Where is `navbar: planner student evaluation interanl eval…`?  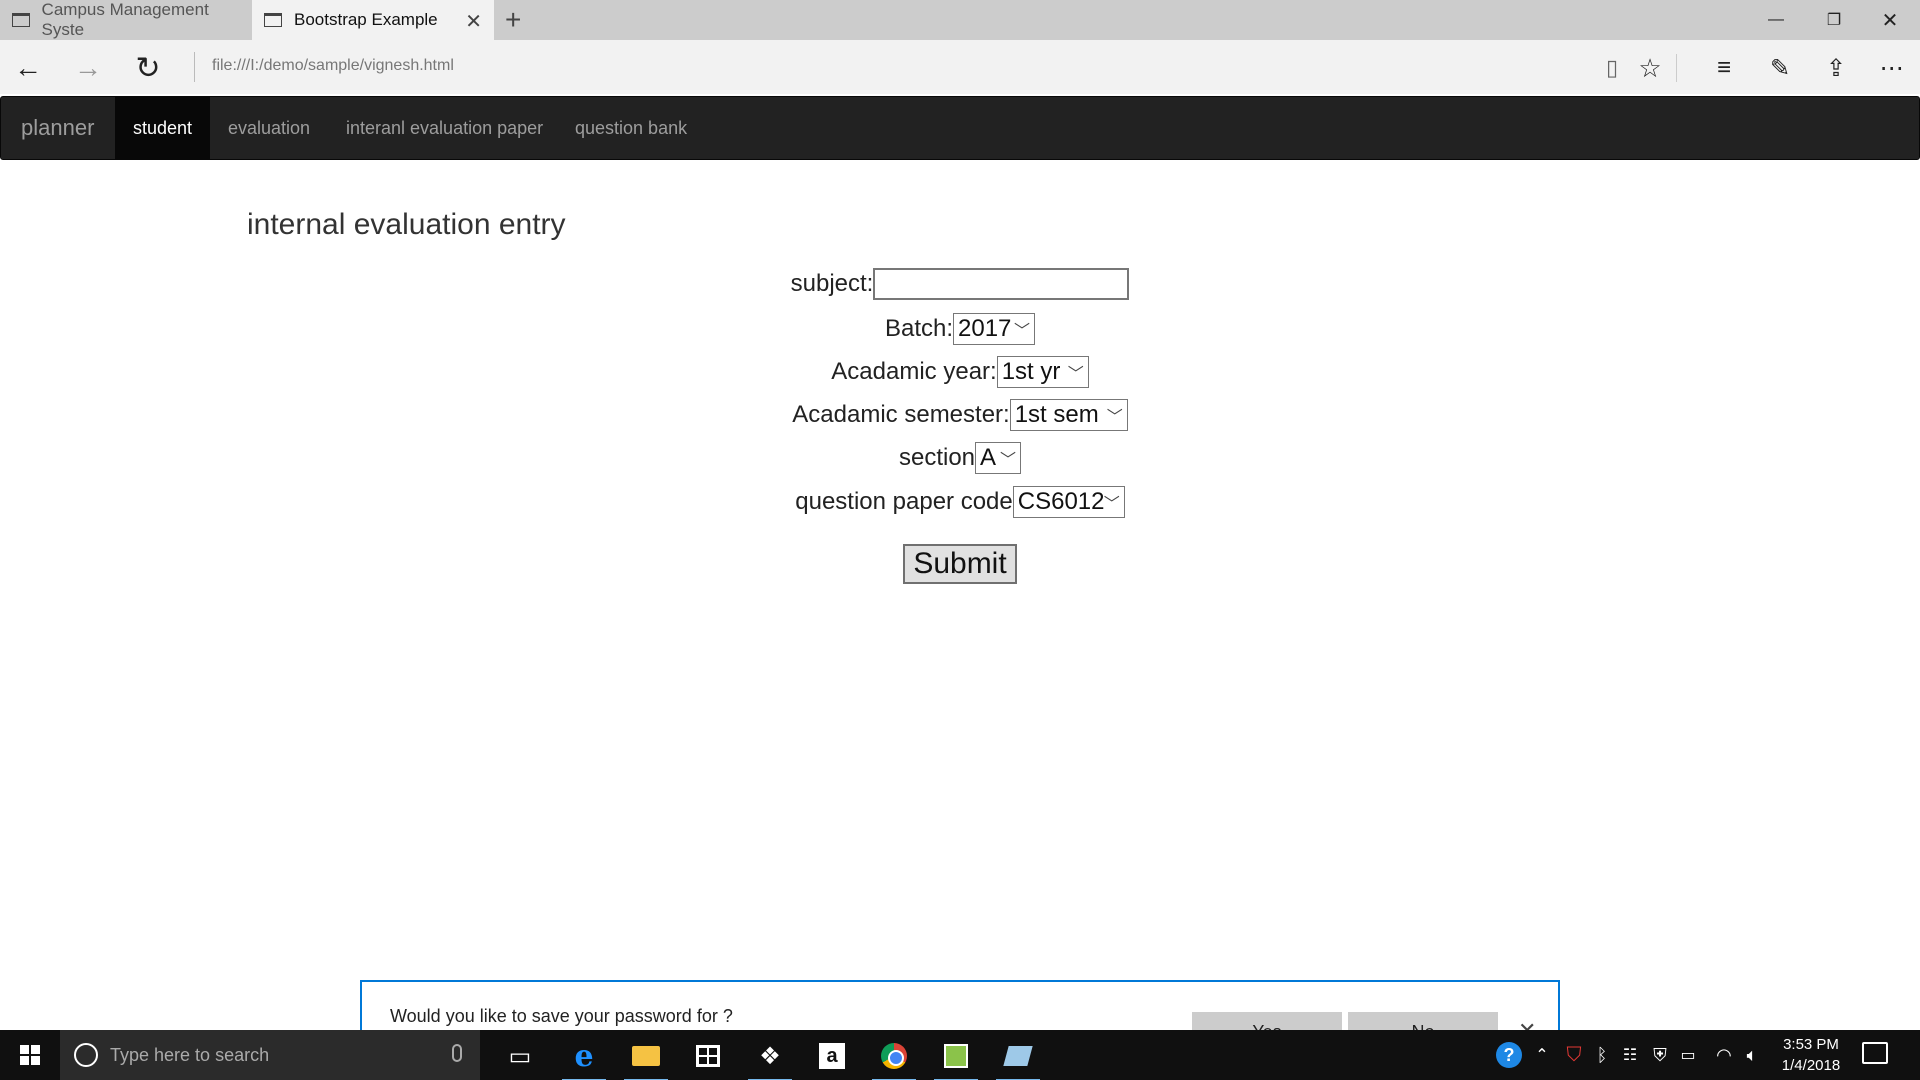 navbar: planner student evaluation interanl eval… is located at coordinates (960, 128).